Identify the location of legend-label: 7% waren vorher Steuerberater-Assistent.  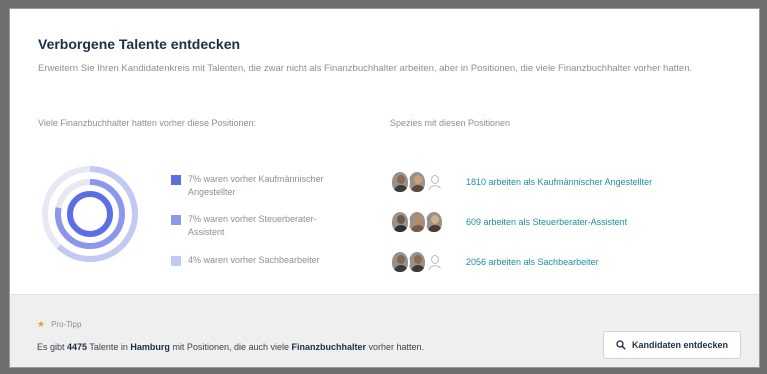
(252, 225).